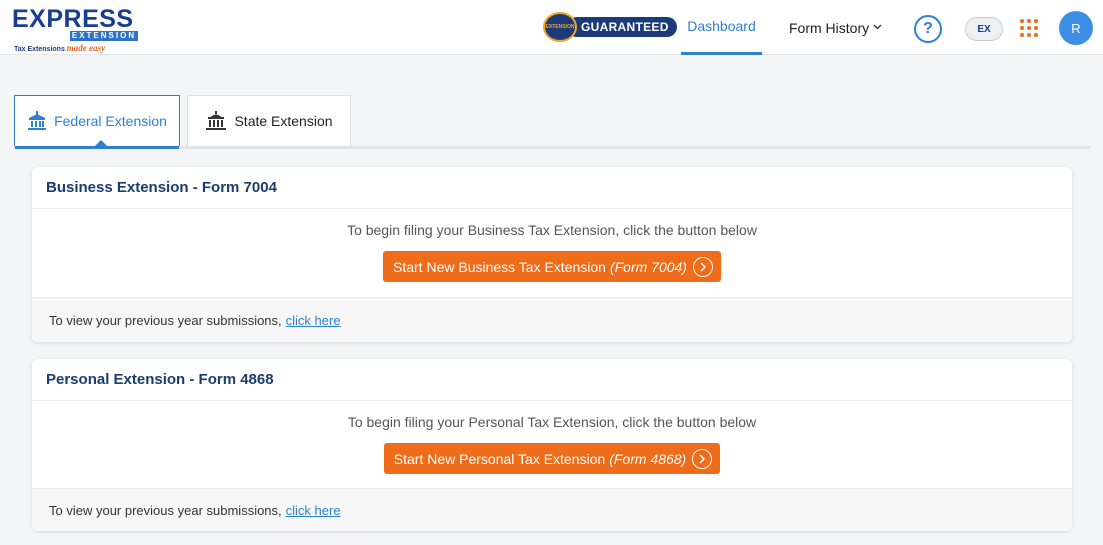 The height and width of the screenshot is (545, 1103). I want to click on tab-state-extension: State Extension, so click(269, 120).